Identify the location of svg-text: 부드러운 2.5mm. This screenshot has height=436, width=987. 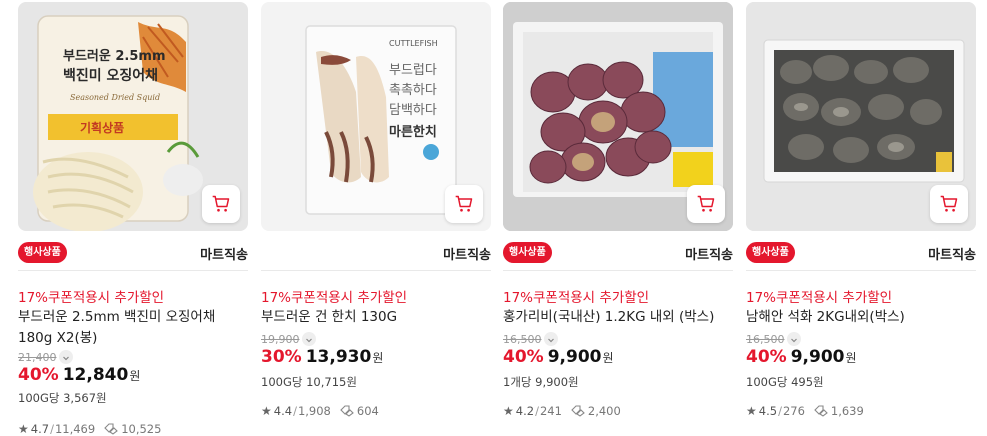
(114, 56).